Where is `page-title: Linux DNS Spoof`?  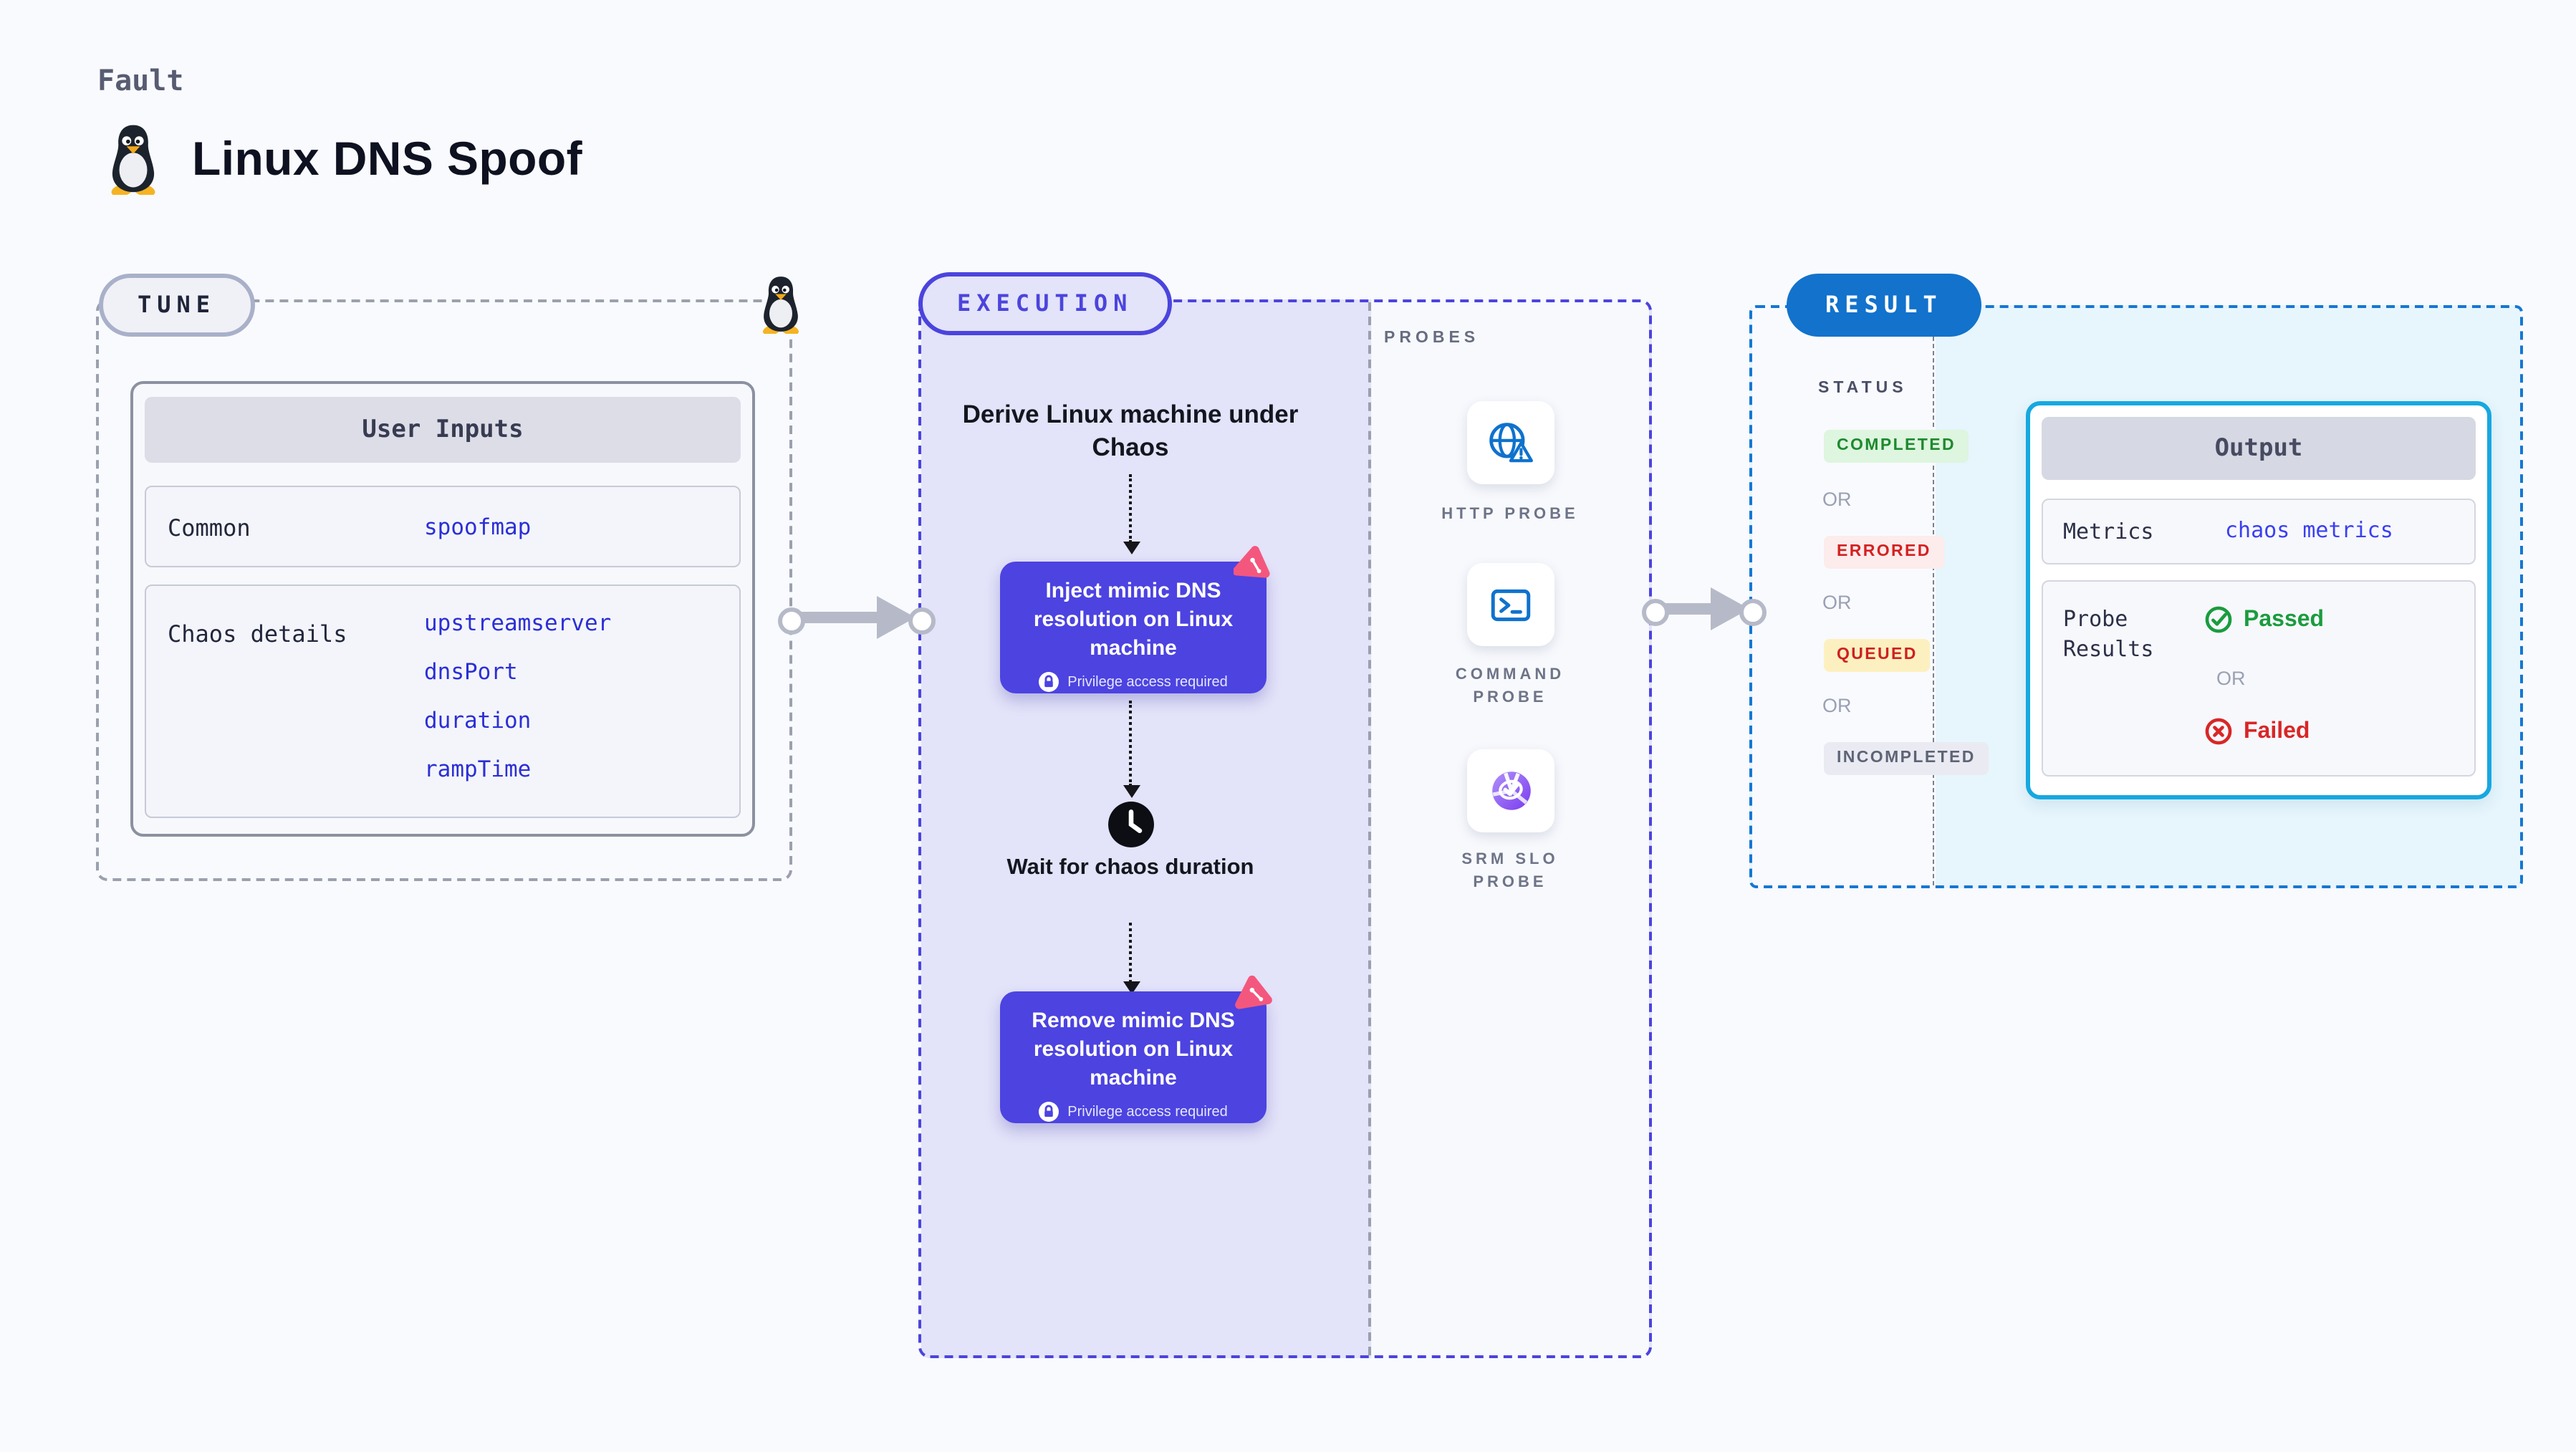
page-title: Linux DNS Spoof is located at coordinates (387, 158).